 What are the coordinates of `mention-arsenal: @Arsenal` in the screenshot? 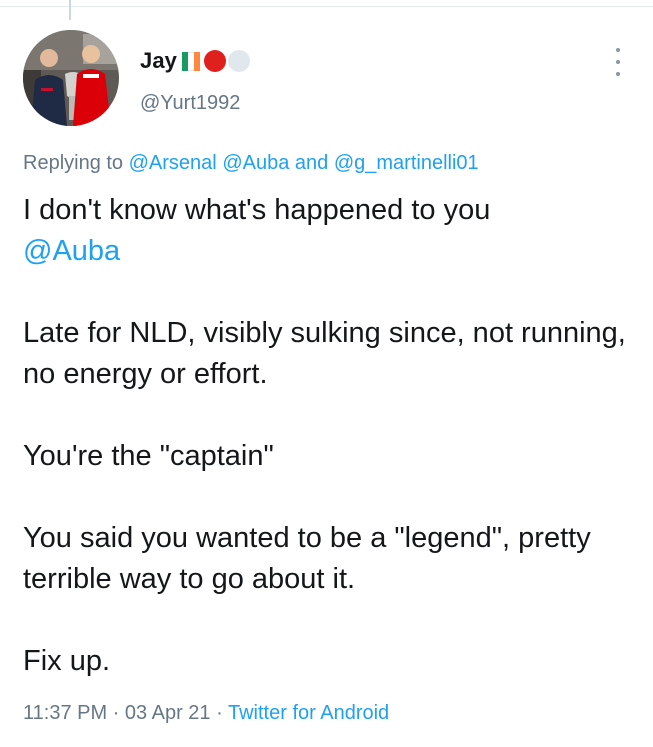 It's located at (173, 163).